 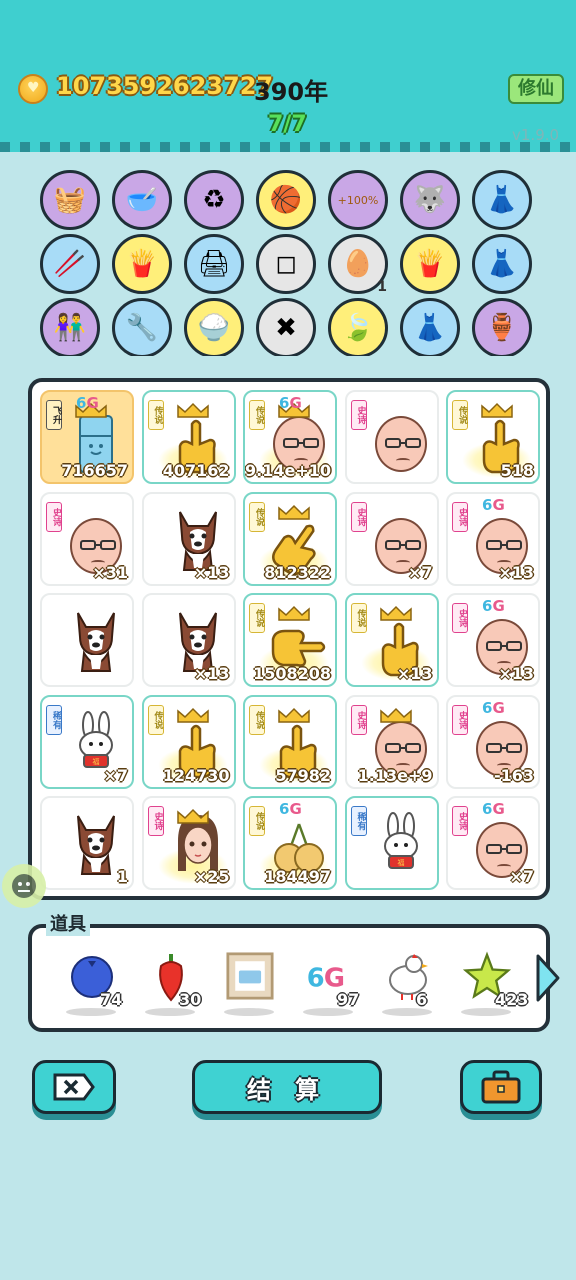 I want to click on board-cell: 福 稀有 ×7, so click(x=87, y=741).